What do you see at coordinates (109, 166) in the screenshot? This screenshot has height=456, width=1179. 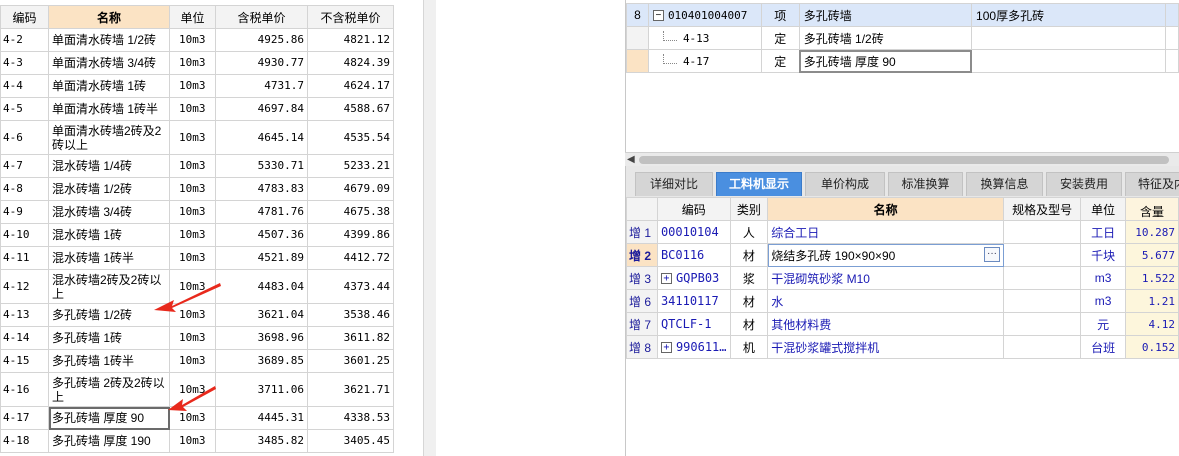 I see `quota-name-cell: 混水砖墙 1/4砖` at bounding box center [109, 166].